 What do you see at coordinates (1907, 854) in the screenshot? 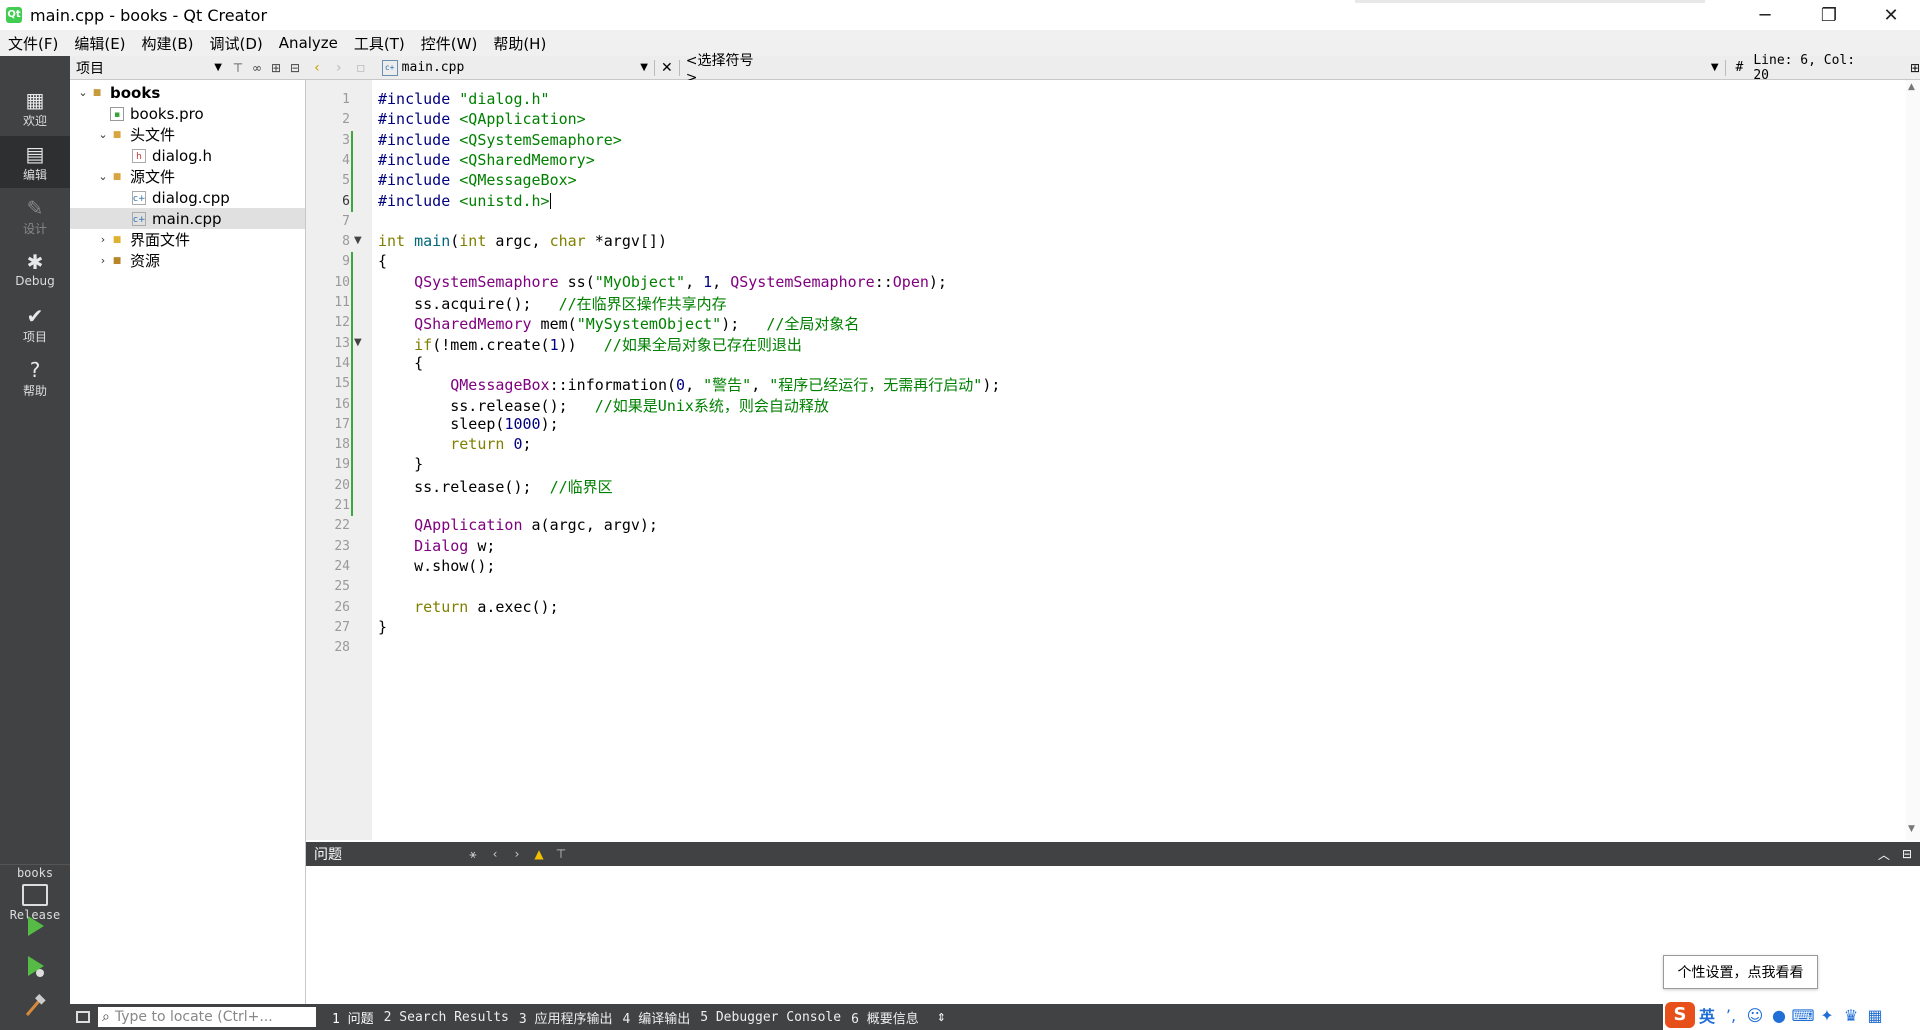
I see `close-pane-icon: ⊟` at bounding box center [1907, 854].